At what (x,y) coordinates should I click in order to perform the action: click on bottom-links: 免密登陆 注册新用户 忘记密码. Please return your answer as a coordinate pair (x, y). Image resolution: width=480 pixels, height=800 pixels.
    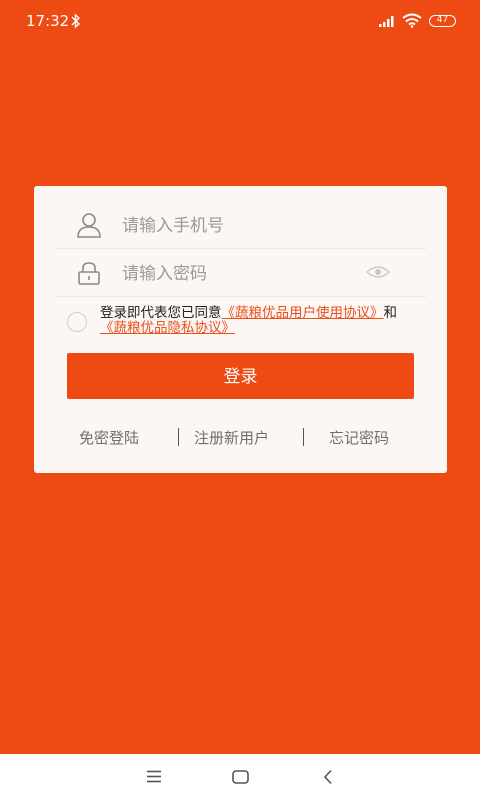
    Looking at the image, I should click on (240, 437).